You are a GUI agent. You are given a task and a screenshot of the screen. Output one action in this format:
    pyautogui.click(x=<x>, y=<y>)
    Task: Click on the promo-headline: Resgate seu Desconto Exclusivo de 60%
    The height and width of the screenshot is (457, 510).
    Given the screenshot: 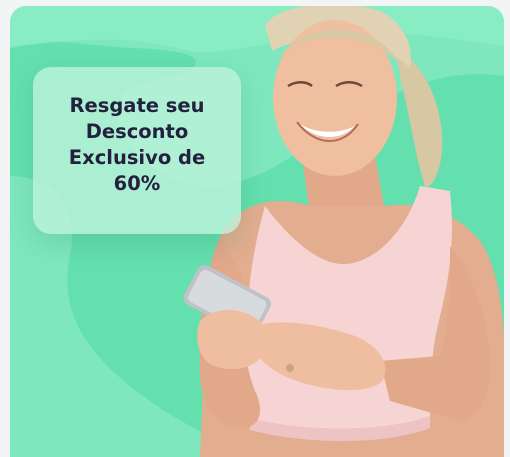 What is the action you would take?
    pyautogui.click(x=137, y=144)
    